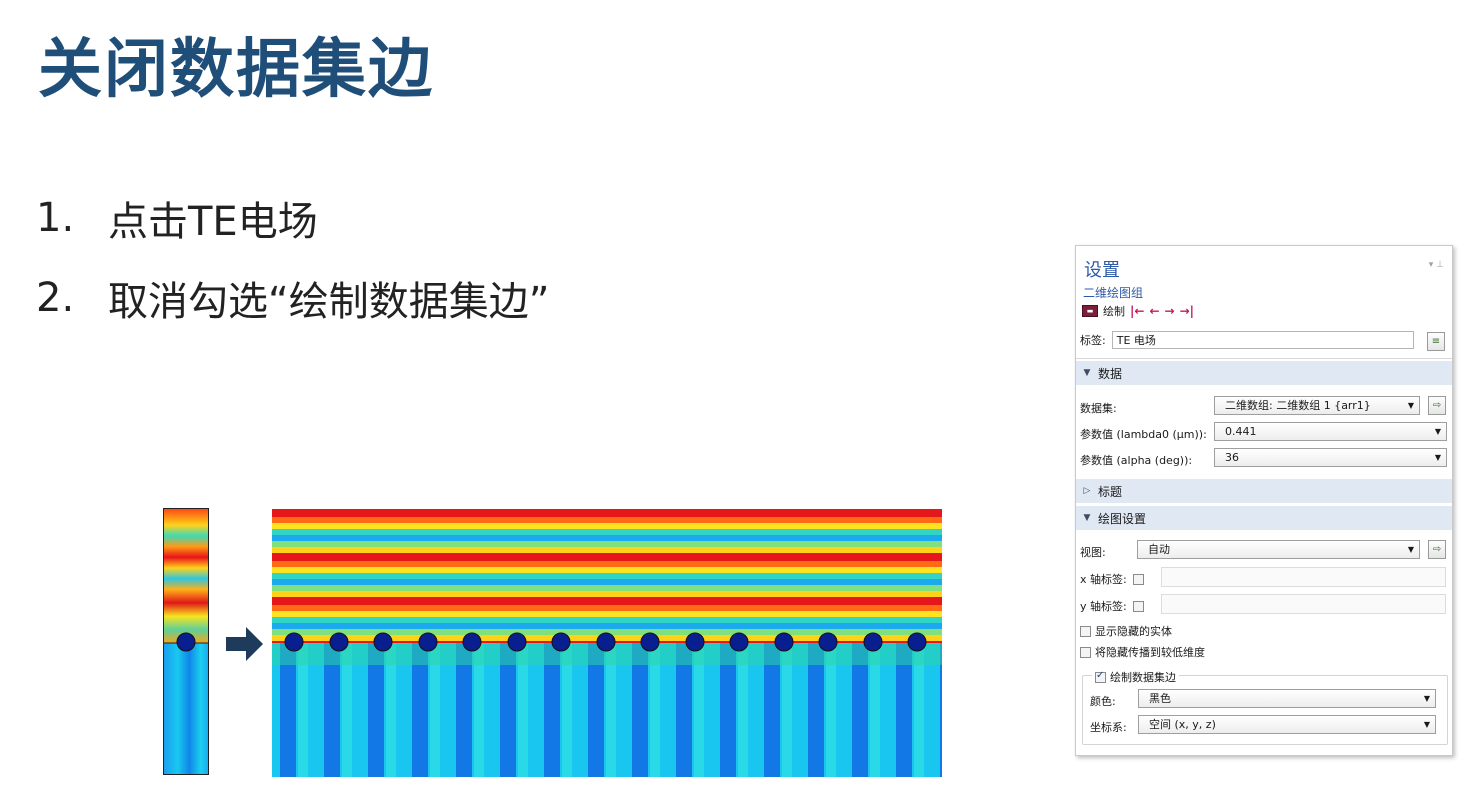  What do you see at coordinates (1262, 340) in the screenshot?
I see `label-input: TE 电场` at bounding box center [1262, 340].